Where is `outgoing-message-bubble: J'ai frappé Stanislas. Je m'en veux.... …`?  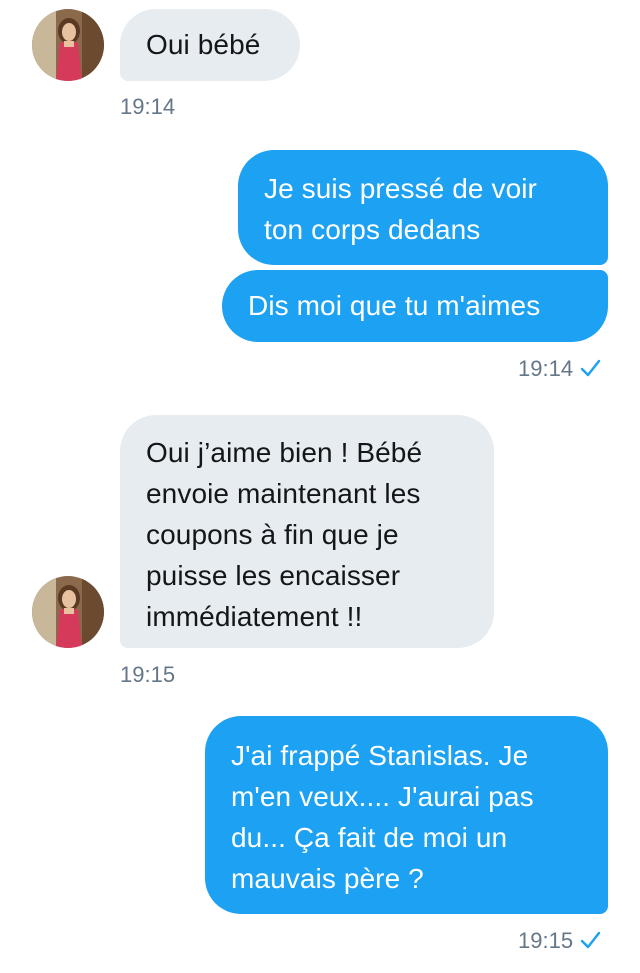 outgoing-message-bubble: J'ai frappé Stanislas. Je m'en veux.... … is located at coordinates (406, 815).